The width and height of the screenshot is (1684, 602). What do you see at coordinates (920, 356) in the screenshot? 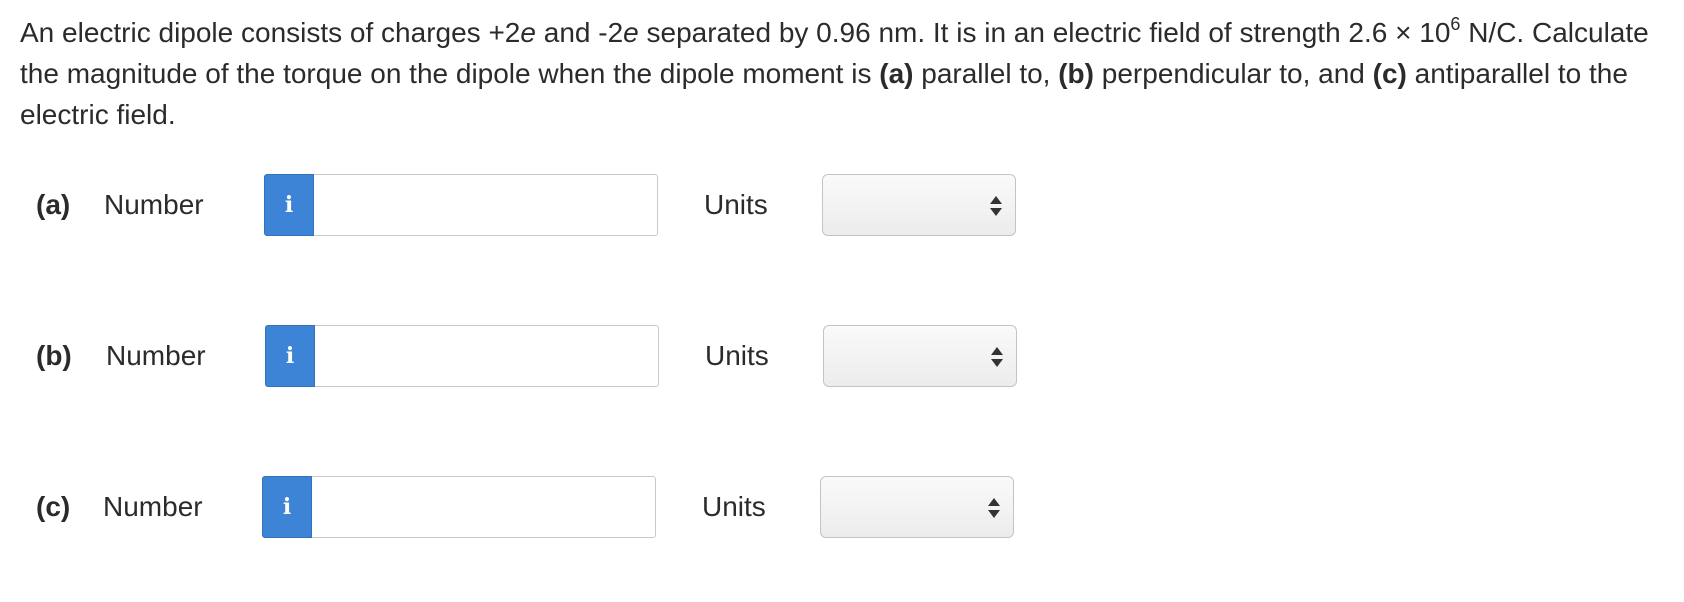
I see `units-select-b` at bounding box center [920, 356].